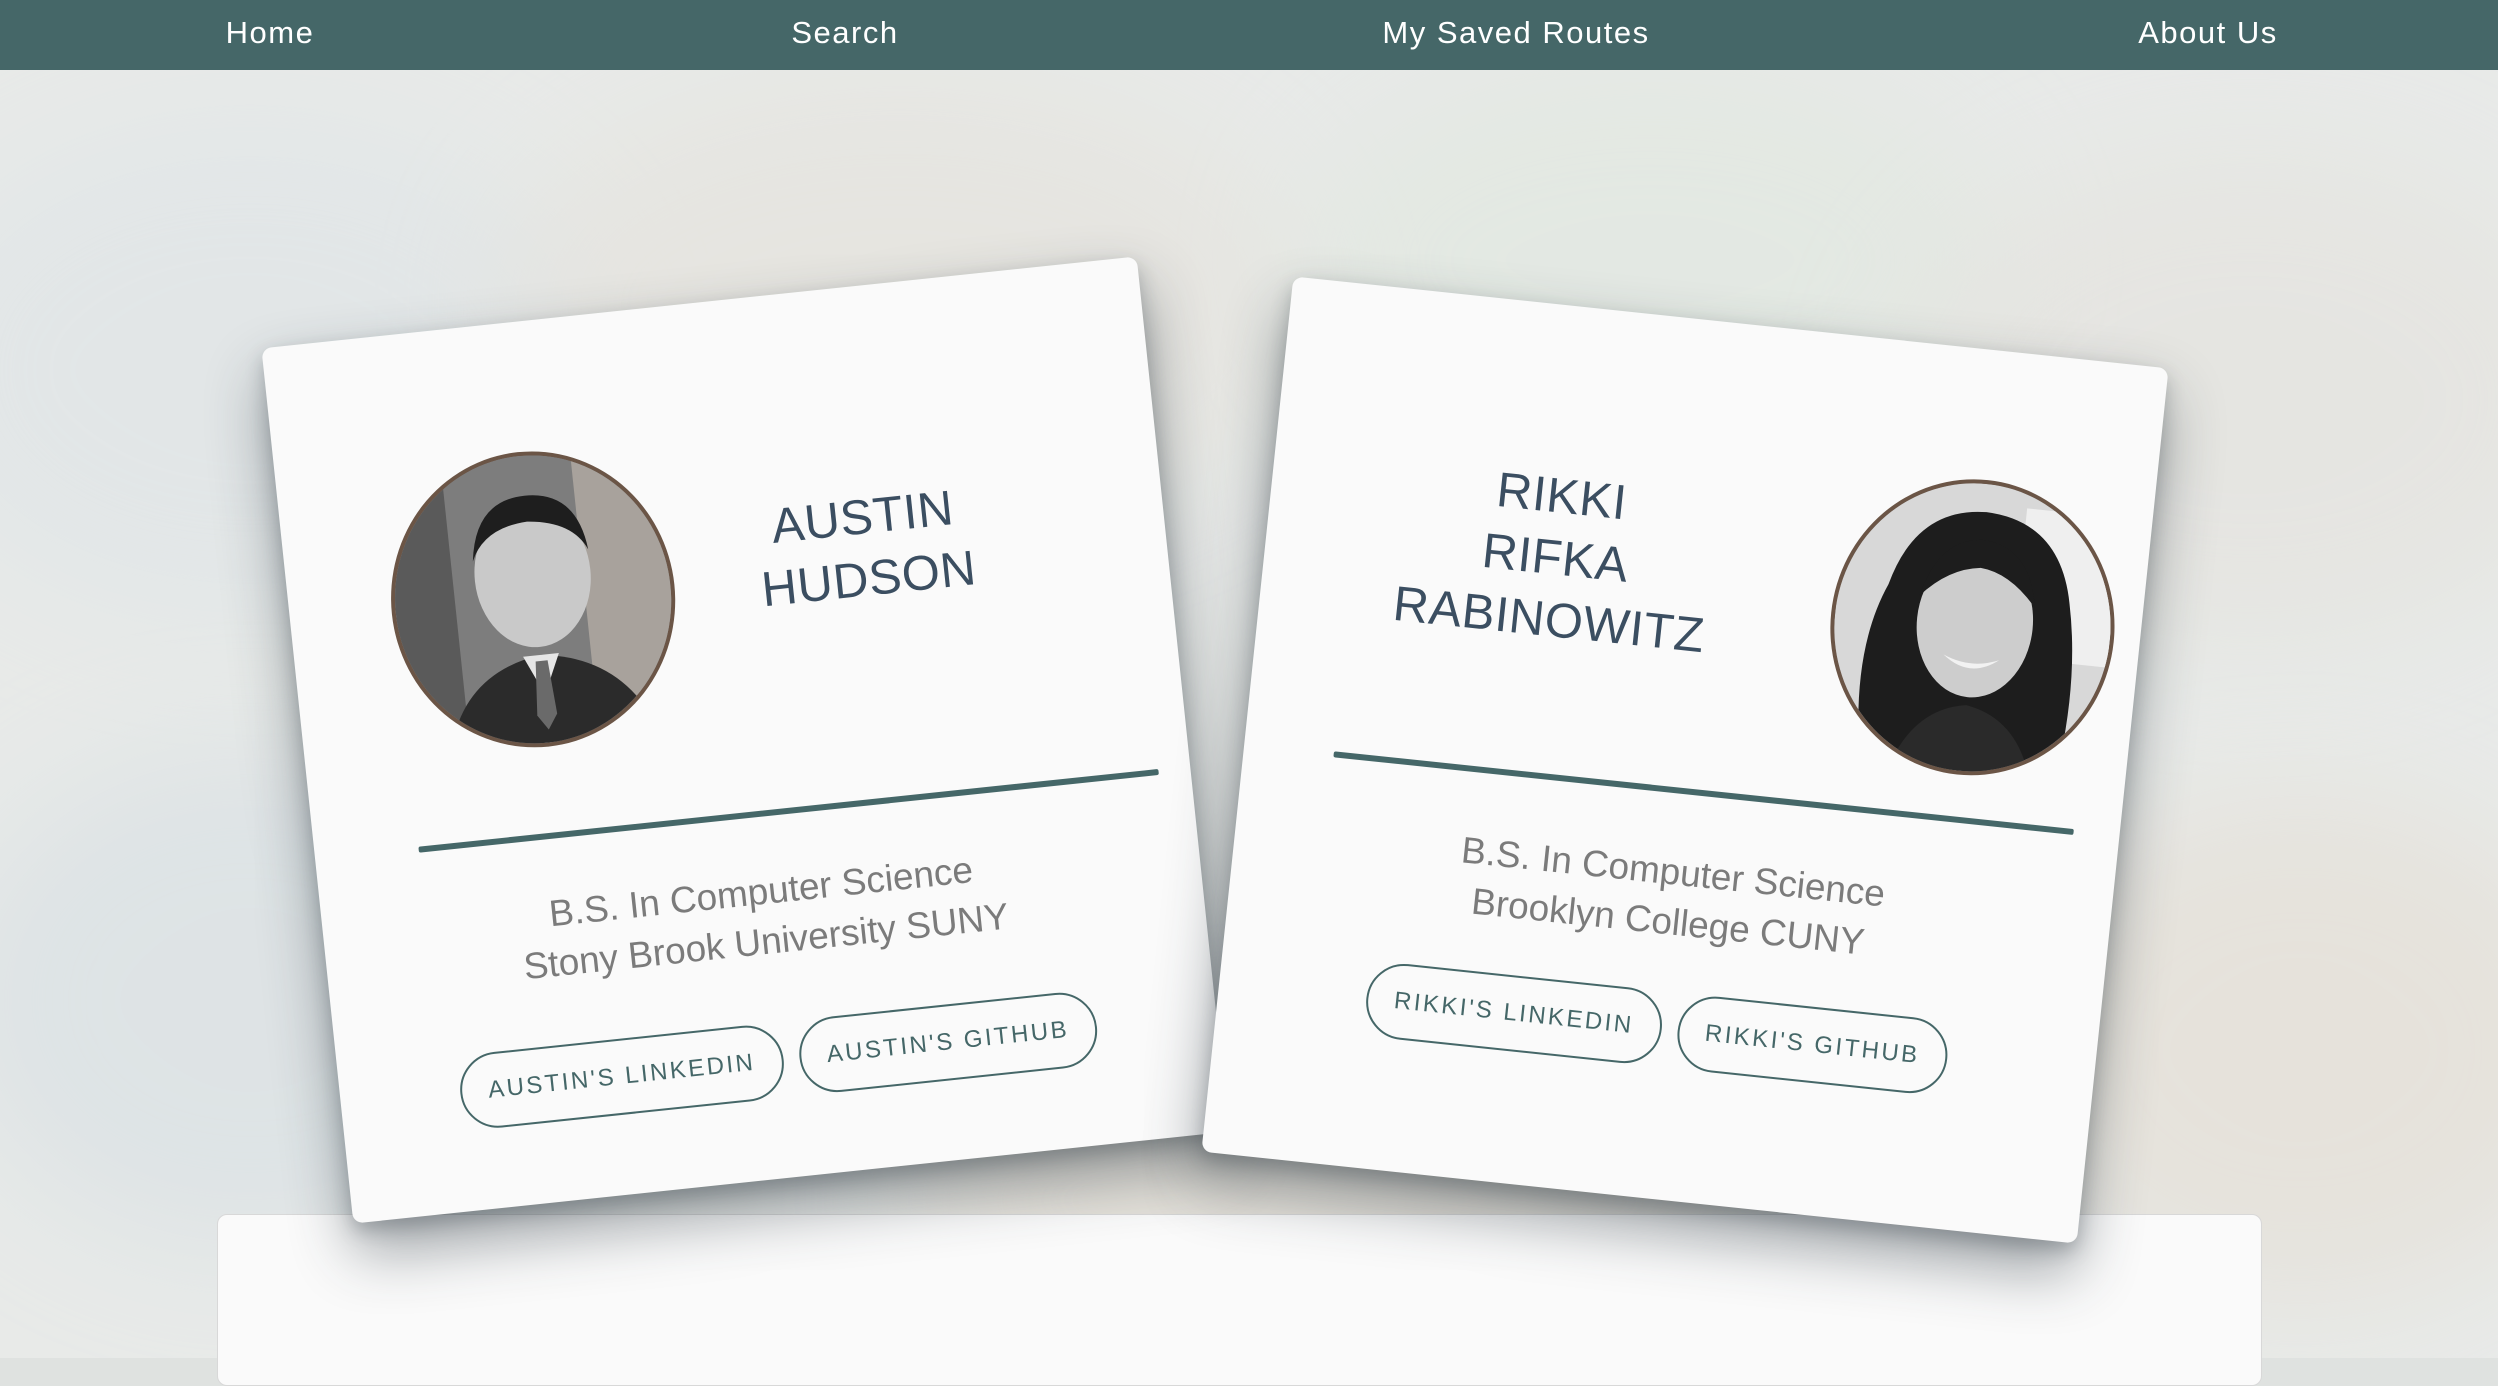 This screenshot has height=1386, width=2498. What do you see at coordinates (1239, 1300) in the screenshot?
I see `about-content-panel` at bounding box center [1239, 1300].